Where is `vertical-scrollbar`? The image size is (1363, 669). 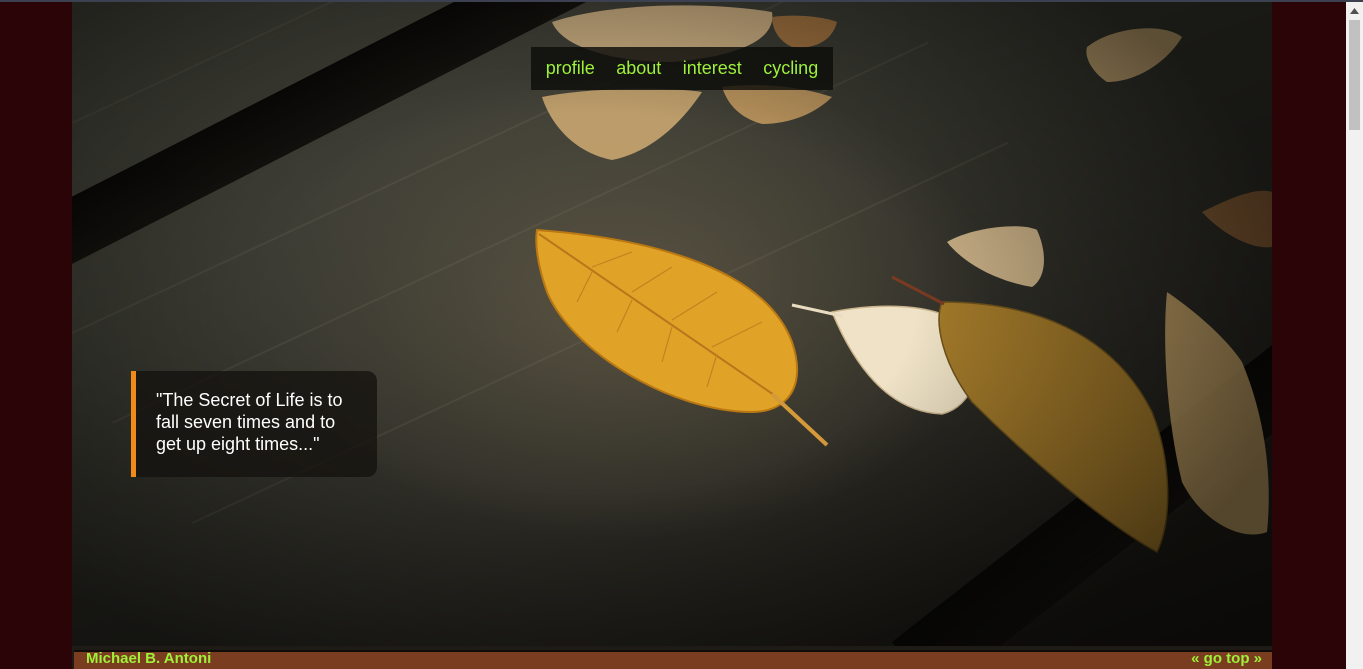
vertical-scrollbar is located at coordinates (1354, 335).